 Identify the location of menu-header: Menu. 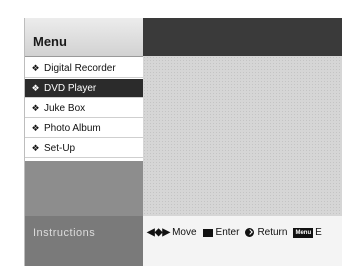
(84, 37).